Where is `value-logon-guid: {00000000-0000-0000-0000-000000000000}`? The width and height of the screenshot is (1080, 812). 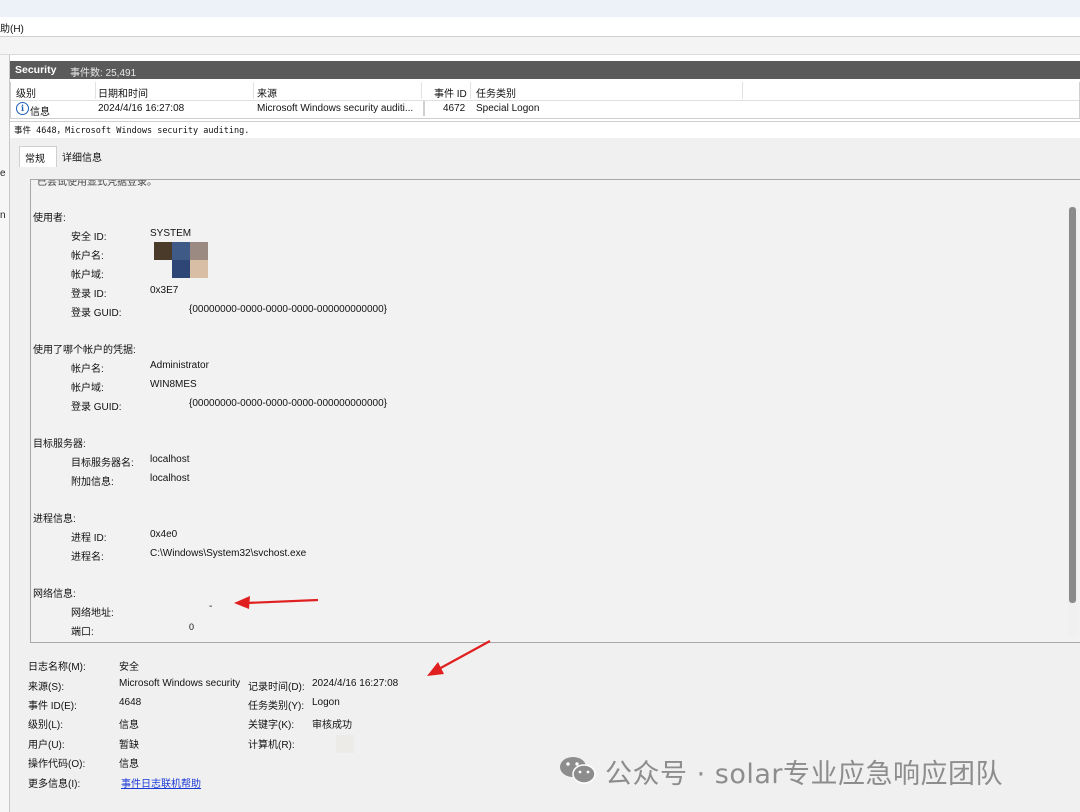 value-logon-guid: {00000000-0000-0000-0000-000000000000} is located at coordinates (288, 309).